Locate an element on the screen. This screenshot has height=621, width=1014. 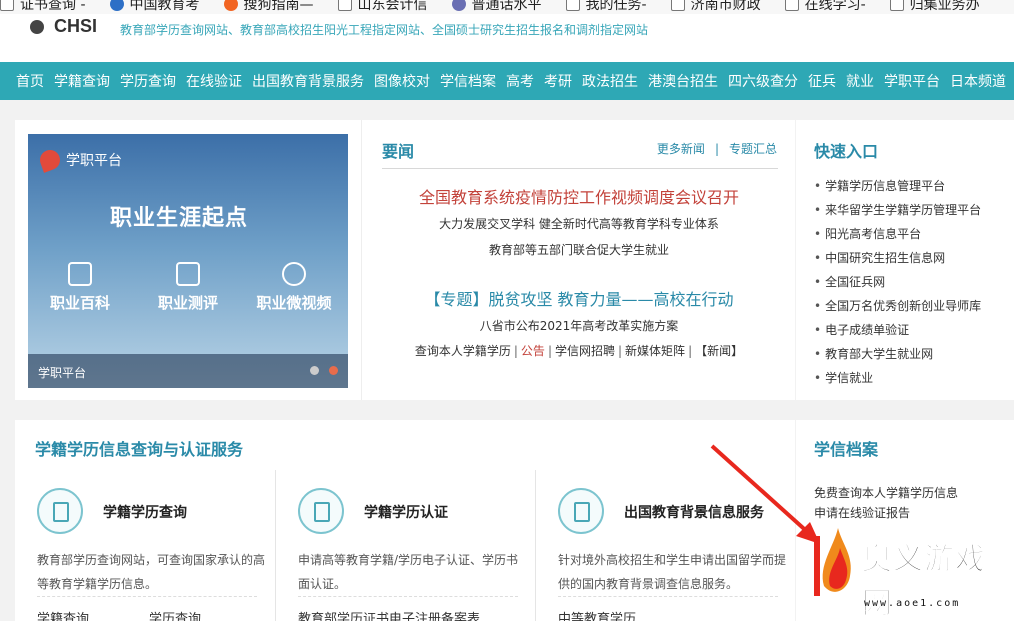
quick-entry-item: 学信就业 is located at coordinates (897, 382).